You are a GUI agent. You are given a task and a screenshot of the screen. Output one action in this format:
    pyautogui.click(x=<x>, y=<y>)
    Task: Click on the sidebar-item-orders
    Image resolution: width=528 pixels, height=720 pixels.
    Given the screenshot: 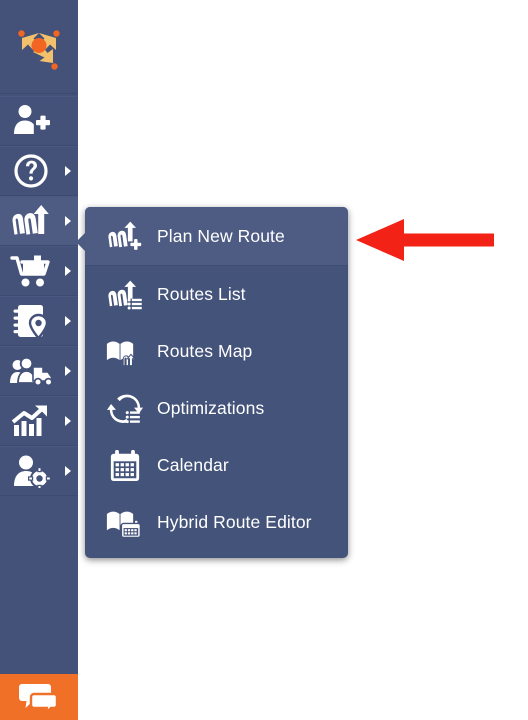 What is the action you would take?
    pyautogui.click(x=39, y=271)
    